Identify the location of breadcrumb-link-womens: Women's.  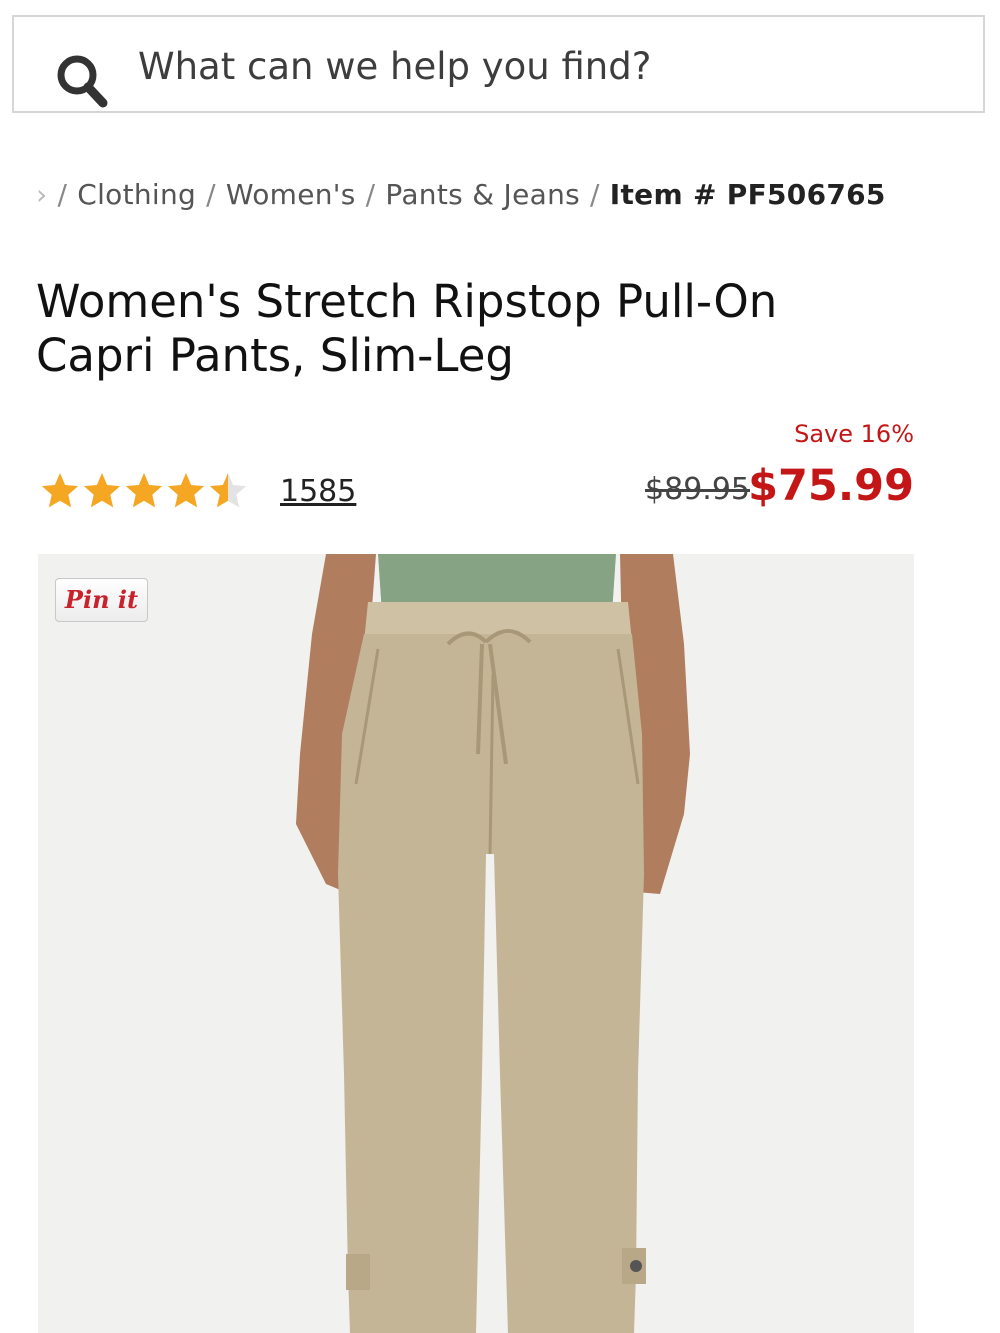
(291, 194).